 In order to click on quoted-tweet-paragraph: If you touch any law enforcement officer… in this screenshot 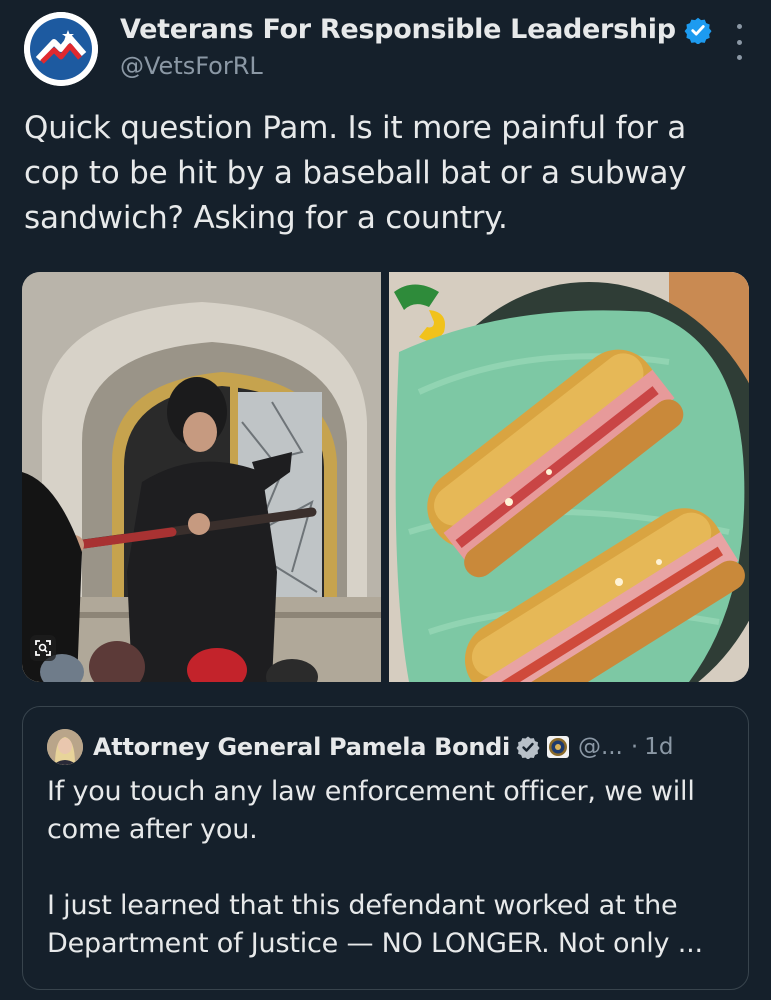, I will do `click(371, 810)`.